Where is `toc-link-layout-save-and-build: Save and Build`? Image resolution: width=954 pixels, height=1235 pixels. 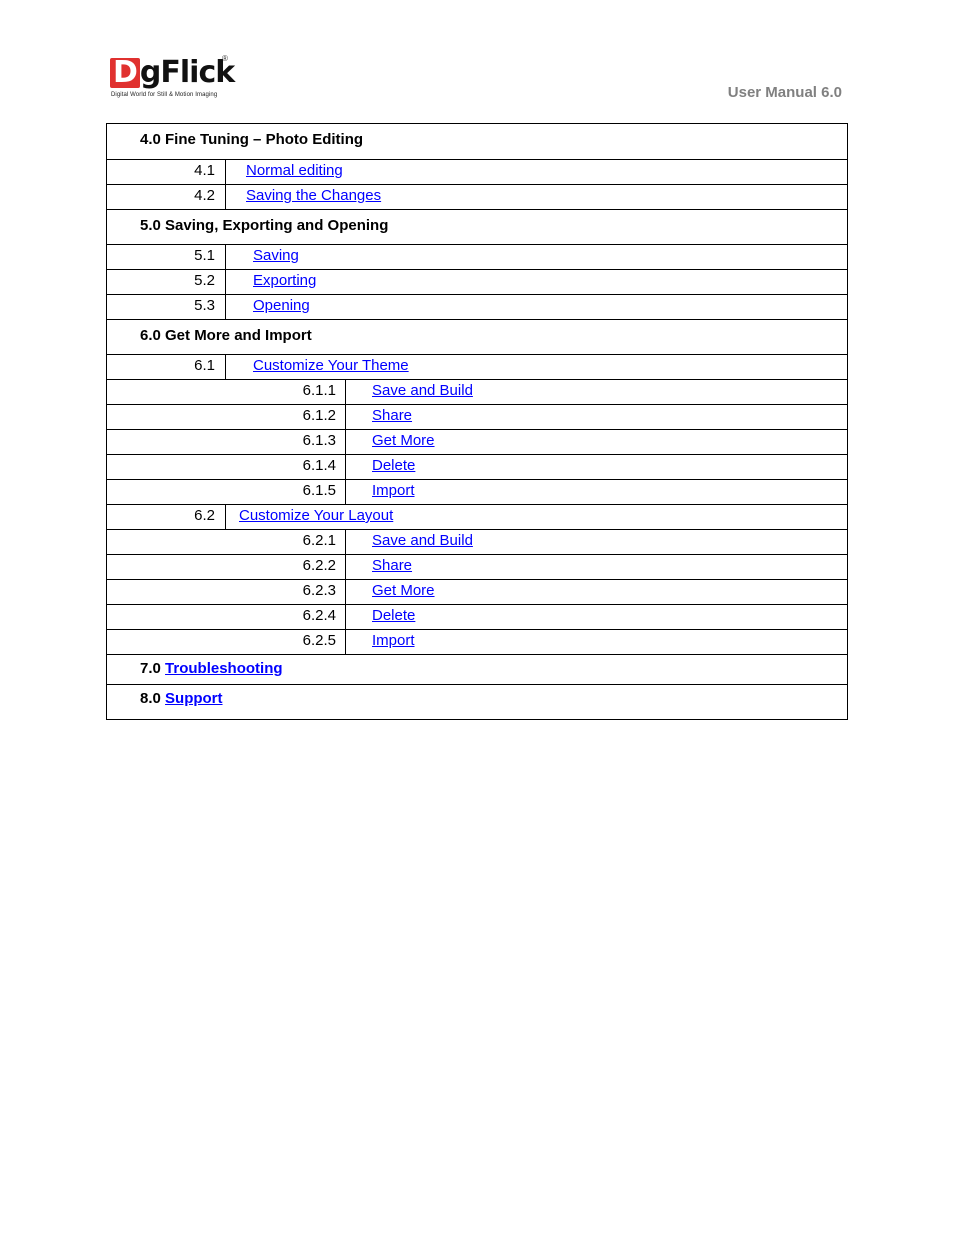 toc-link-layout-save-and-build: Save and Build is located at coordinates (422, 540).